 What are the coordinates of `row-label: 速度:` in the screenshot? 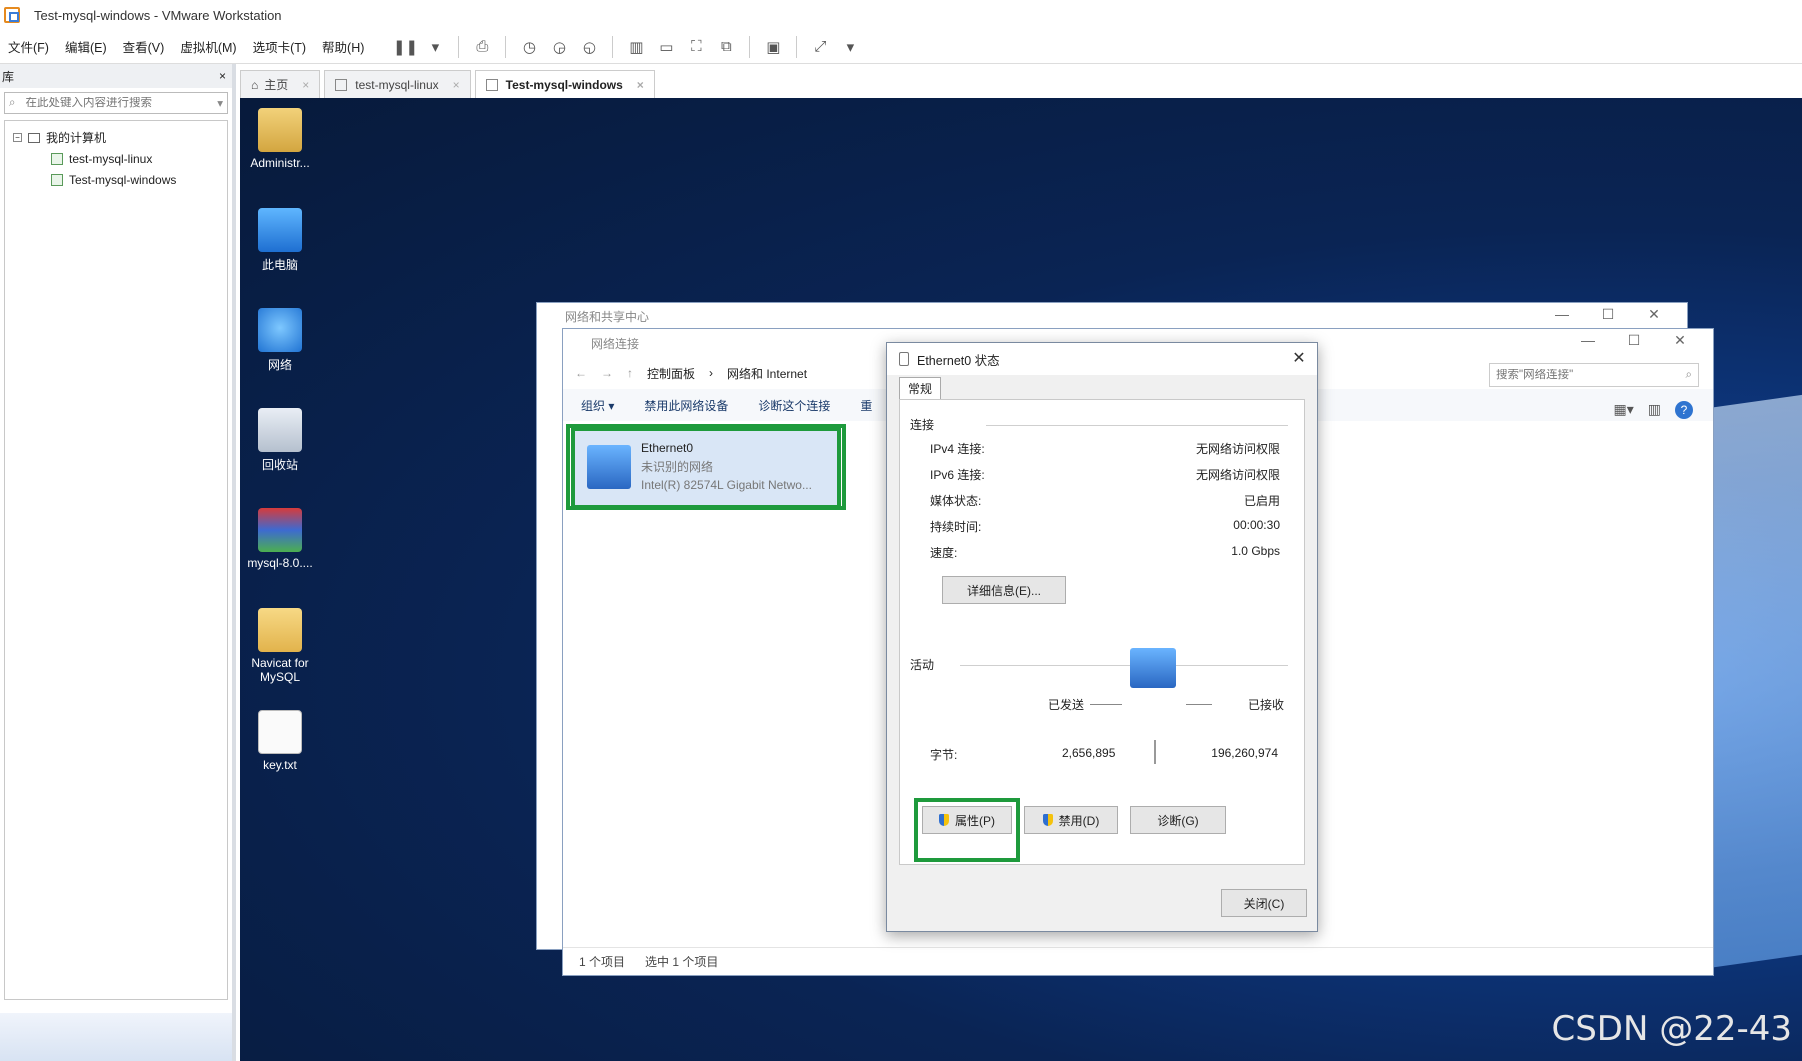 It's located at (944, 553).